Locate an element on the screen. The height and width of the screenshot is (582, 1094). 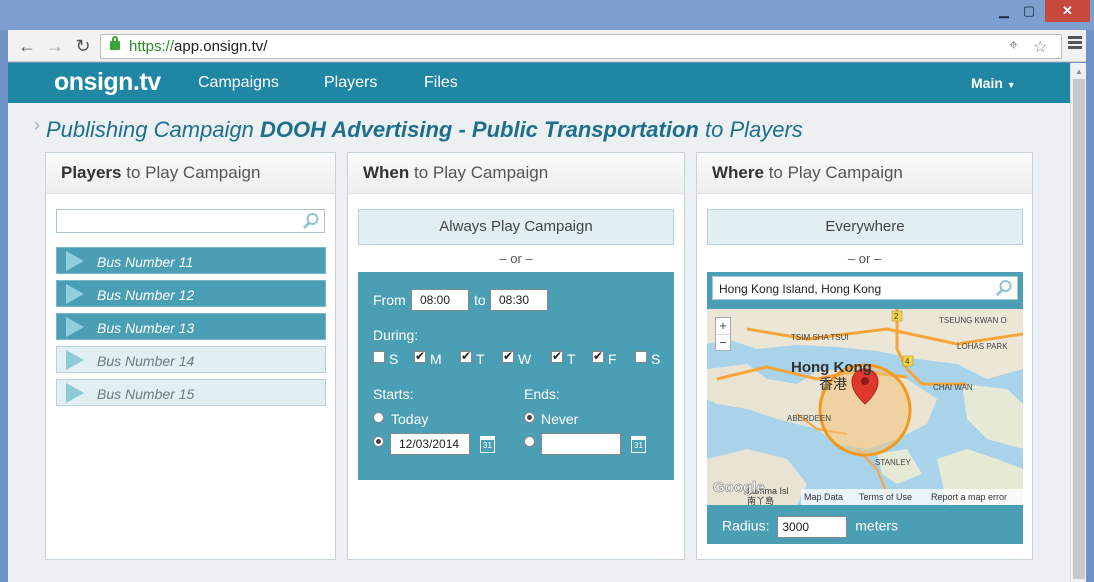
ends-never-radio is located at coordinates (529, 417).